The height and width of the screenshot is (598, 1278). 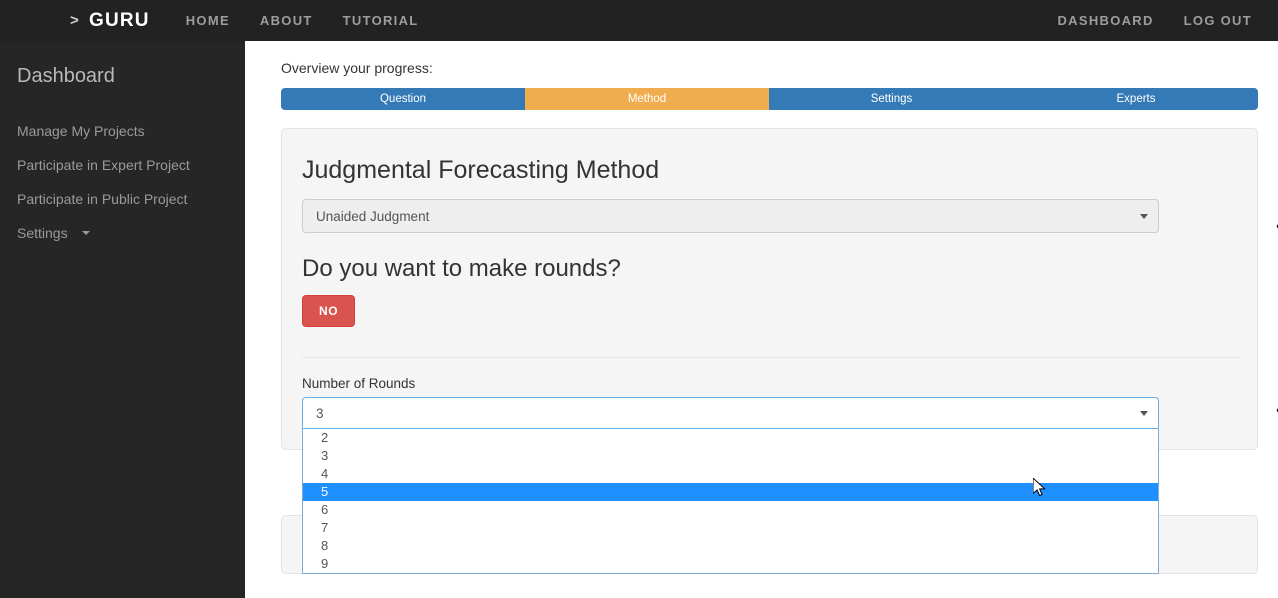 I want to click on progress-step-settings: Settings, so click(x=891, y=99).